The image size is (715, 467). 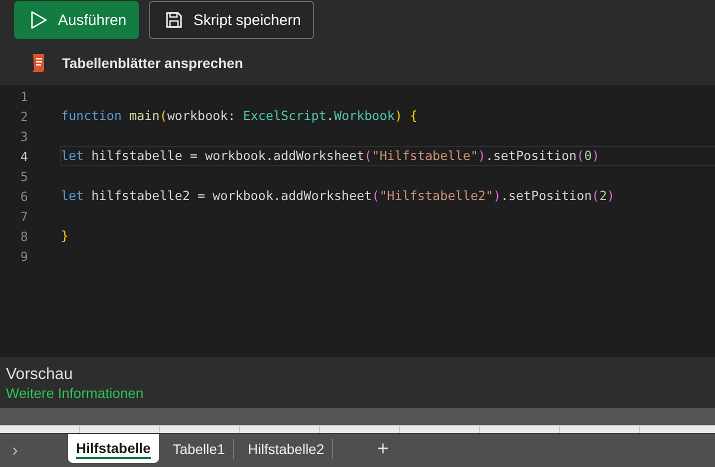 I want to click on scroll-tabs-button: ›, so click(x=34, y=449).